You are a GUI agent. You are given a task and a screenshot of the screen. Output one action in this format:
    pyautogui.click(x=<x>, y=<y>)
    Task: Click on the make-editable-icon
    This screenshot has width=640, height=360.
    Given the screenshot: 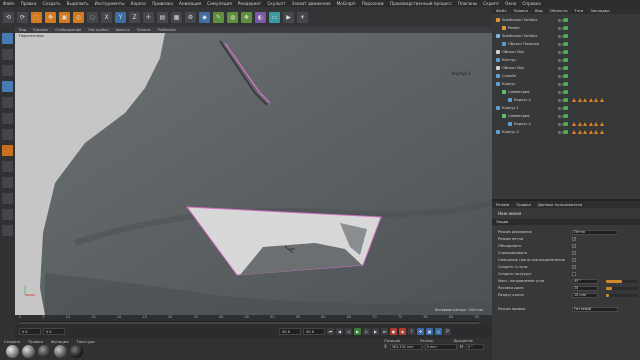 What is the action you would take?
    pyautogui.click(x=7, y=38)
    